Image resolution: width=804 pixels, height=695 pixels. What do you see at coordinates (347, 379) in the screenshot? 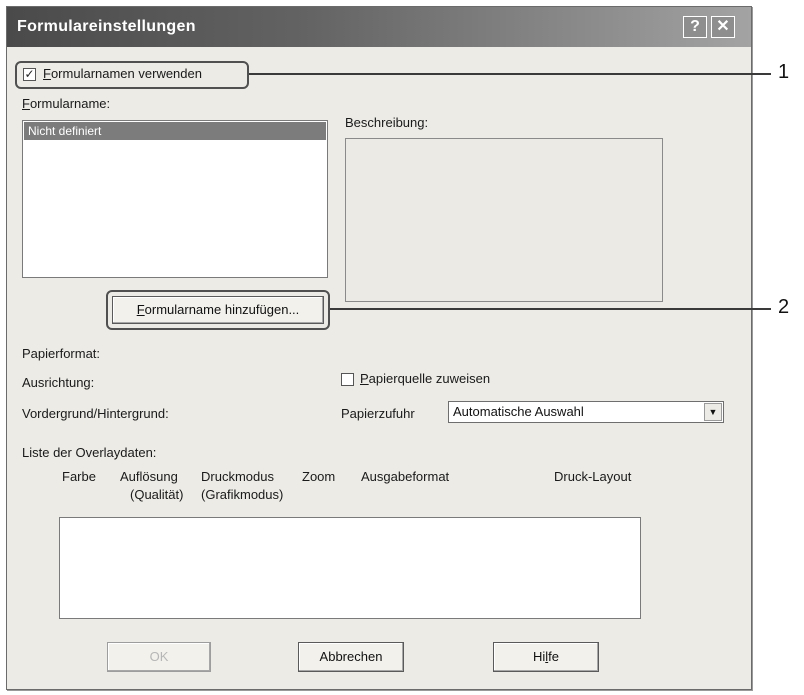
I see `assign-paper-source-checkbox` at bounding box center [347, 379].